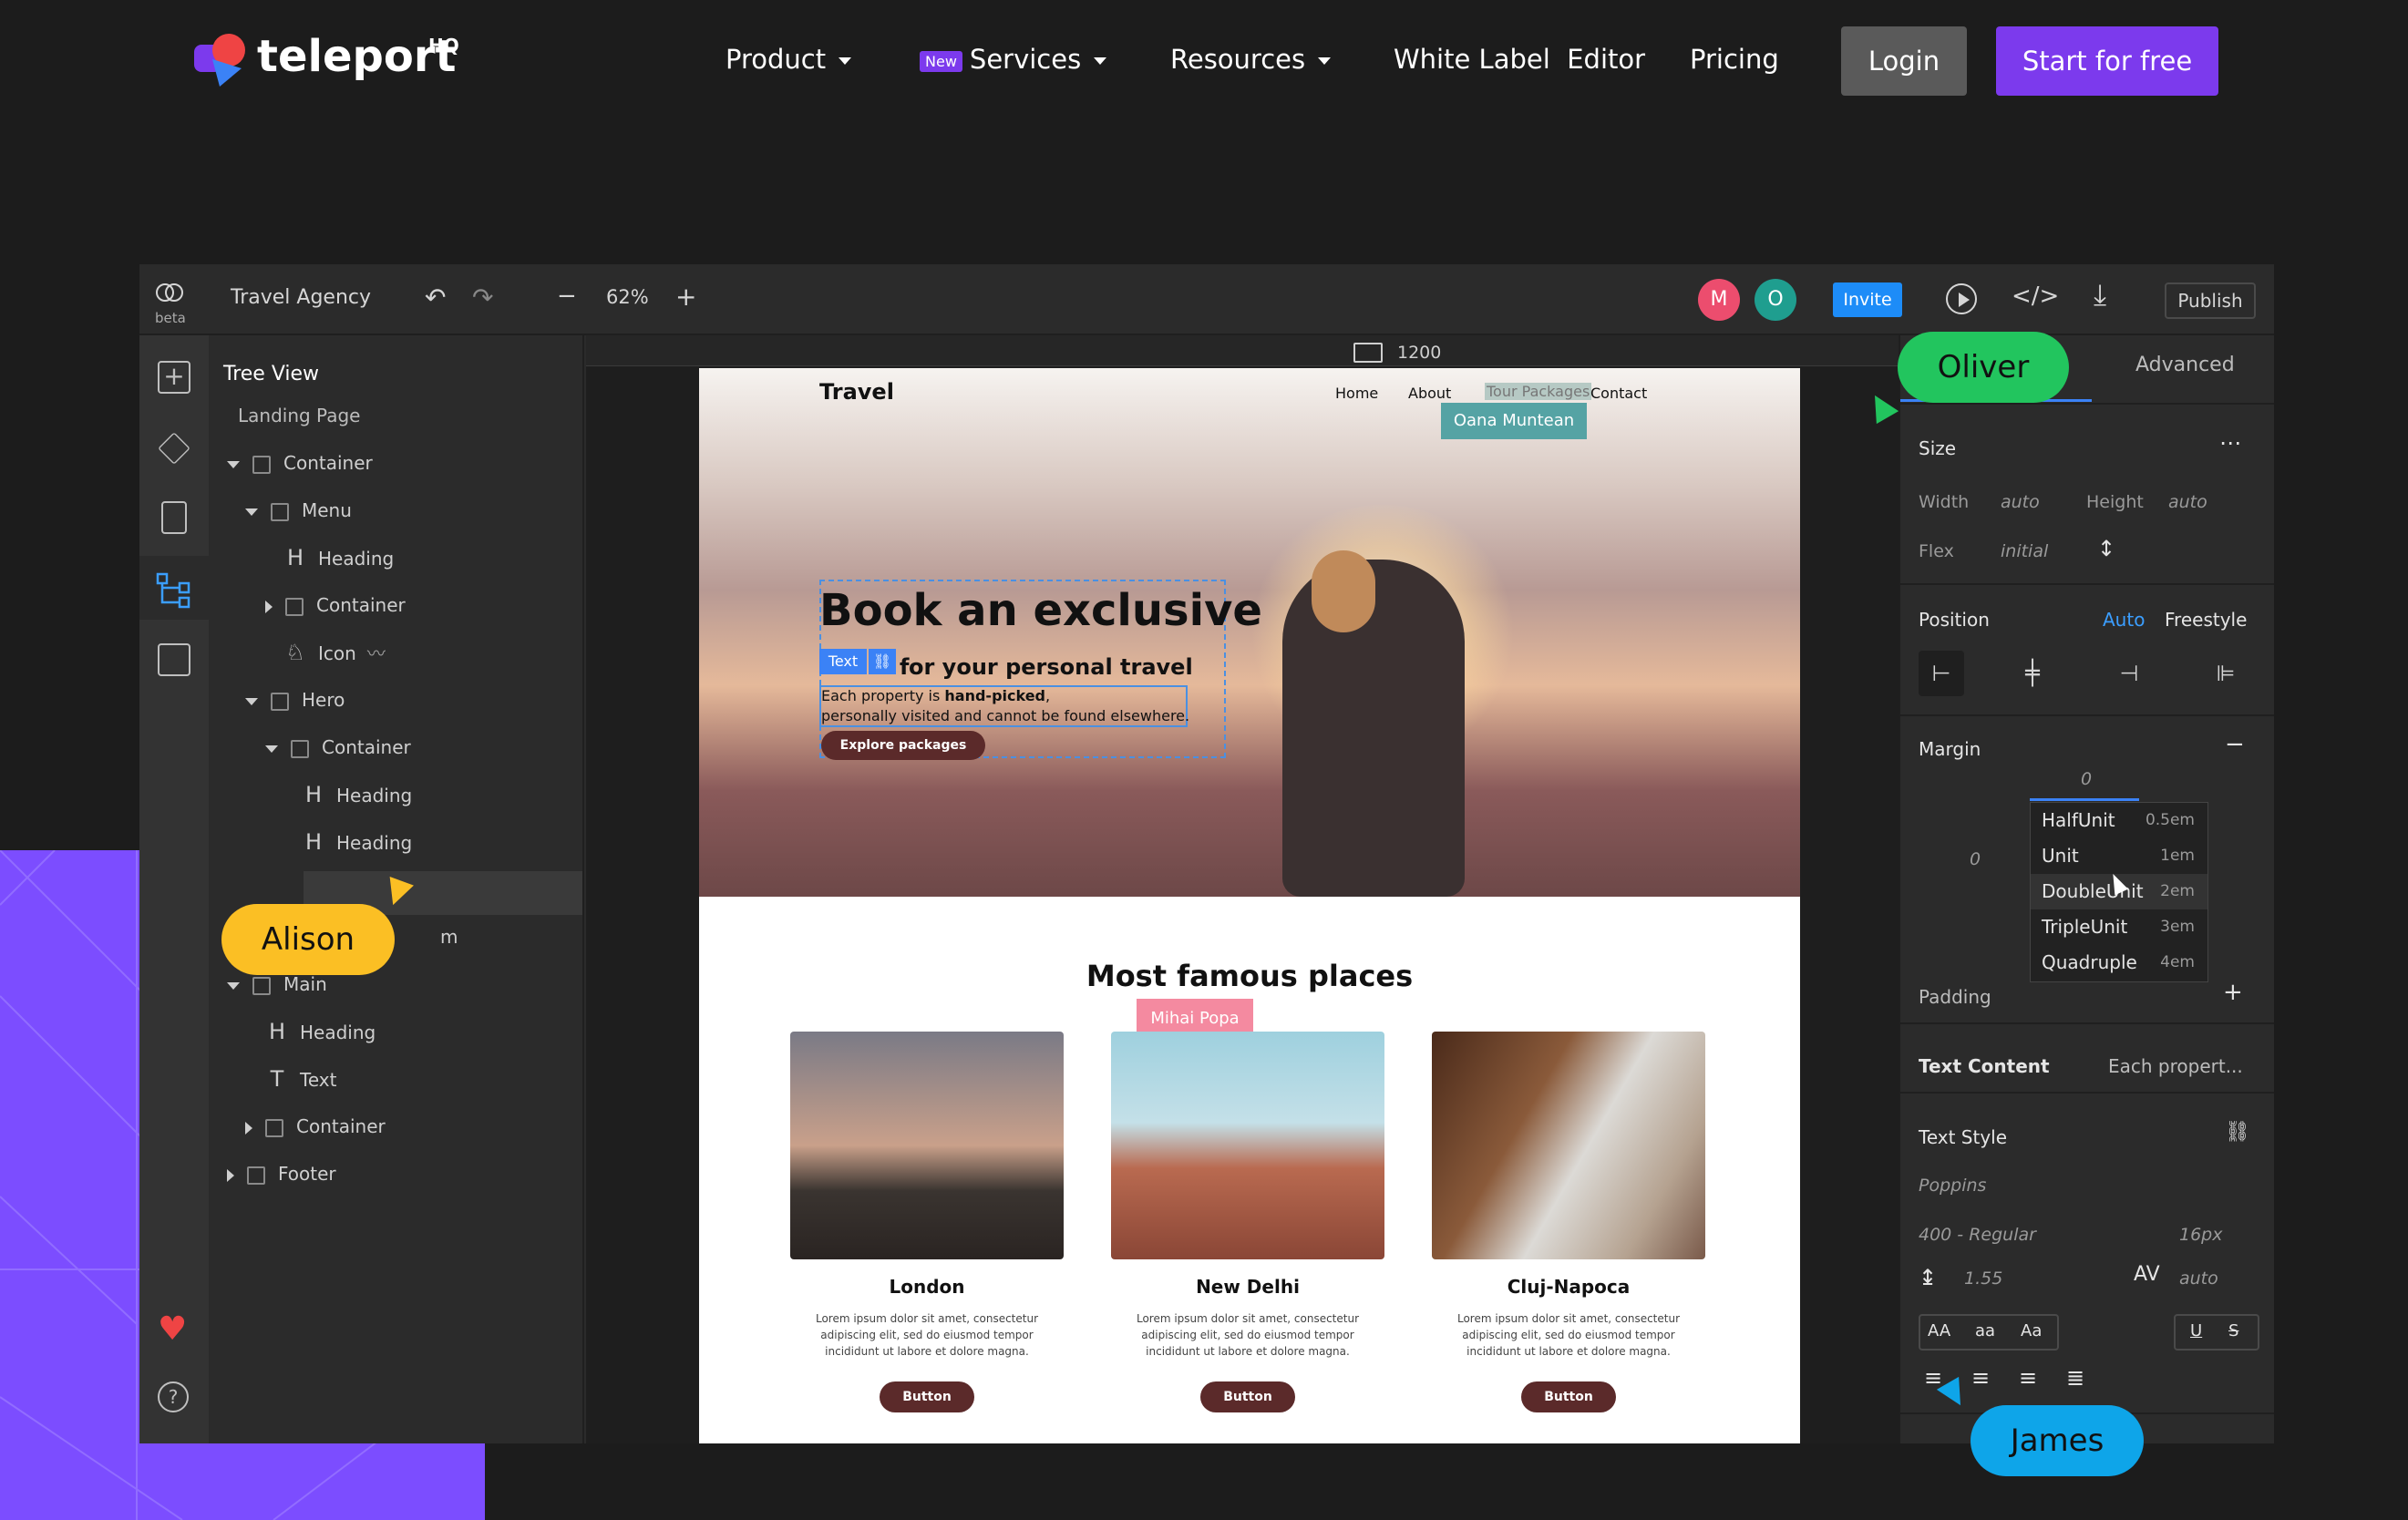  What do you see at coordinates (174, 517) in the screenshot?
I see `pages-icon` at bounding box center [174, 517].